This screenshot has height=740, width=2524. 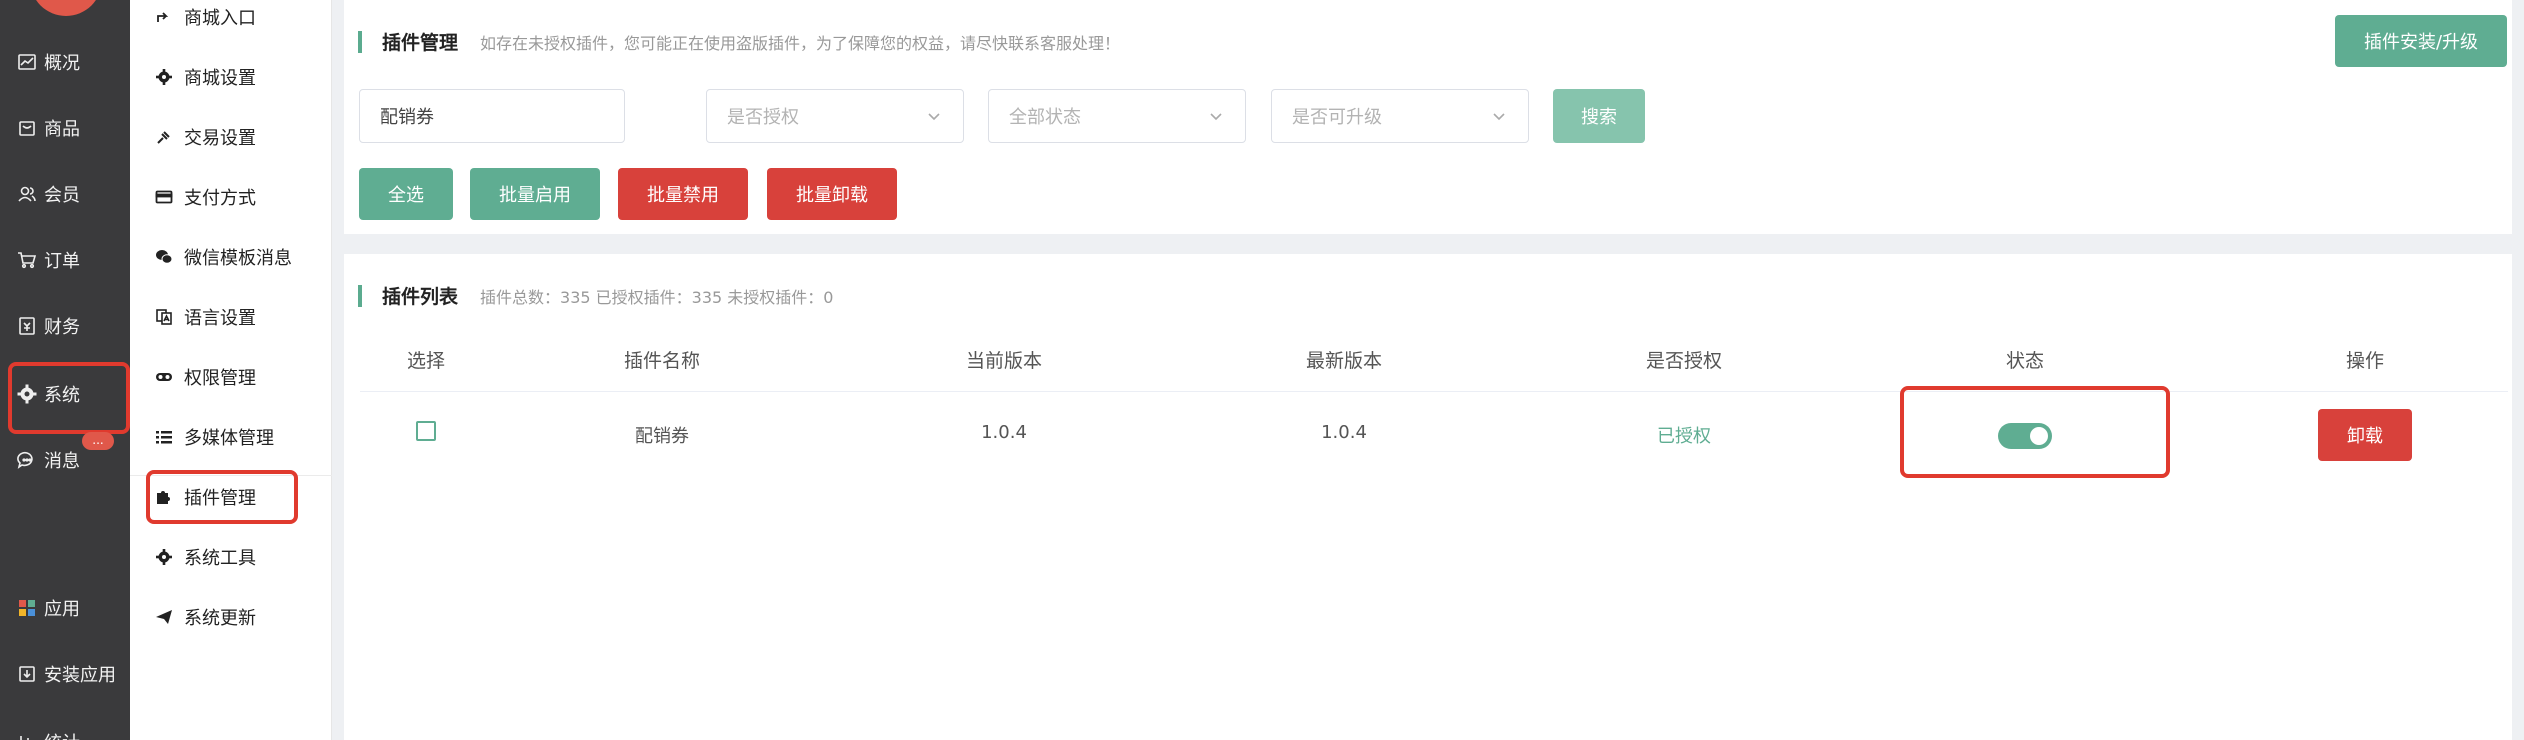 I want to click on submenu-item-label: 权限管理, so click(x=220, y=378).